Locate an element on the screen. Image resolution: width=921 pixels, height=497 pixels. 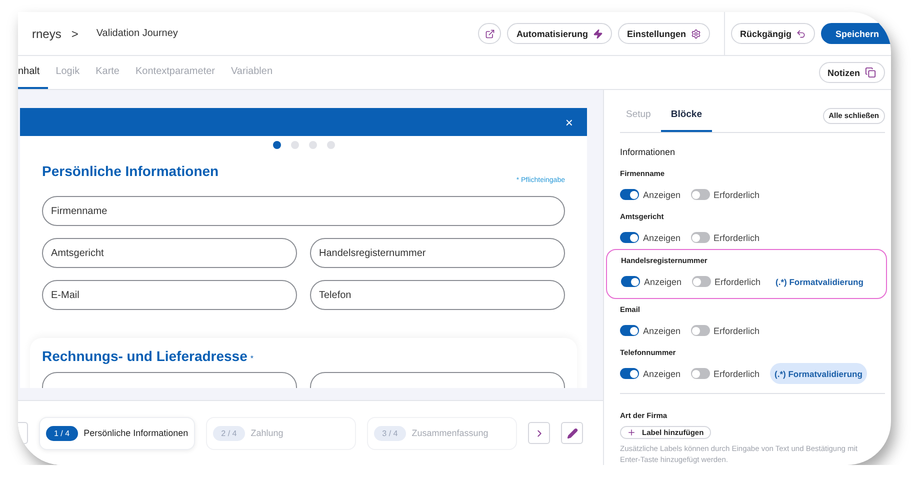
save-button: Speichern is located at coordinates (856, 33).